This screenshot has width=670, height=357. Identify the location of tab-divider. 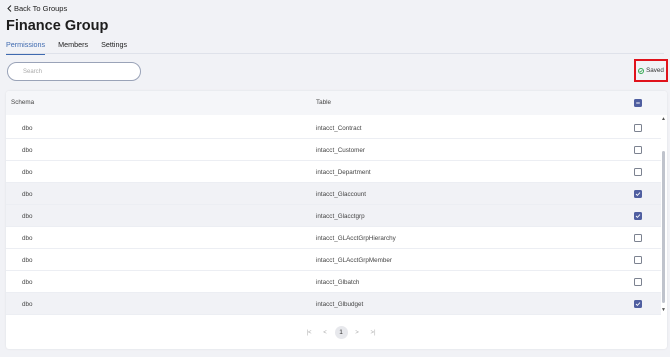
(335, 53).